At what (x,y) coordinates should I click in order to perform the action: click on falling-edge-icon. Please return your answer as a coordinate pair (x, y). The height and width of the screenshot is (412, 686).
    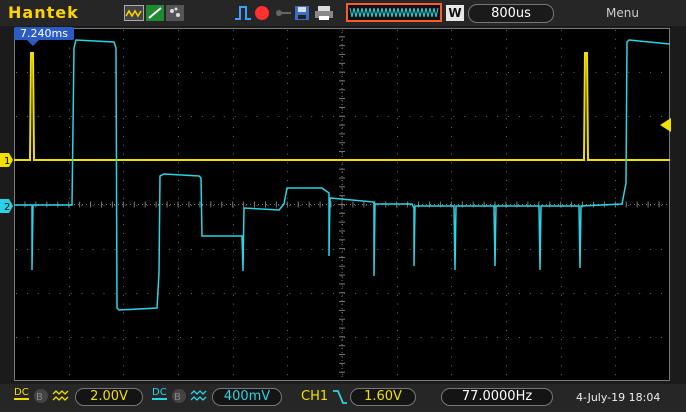
    Looking at the image, I should click on (340, 397).